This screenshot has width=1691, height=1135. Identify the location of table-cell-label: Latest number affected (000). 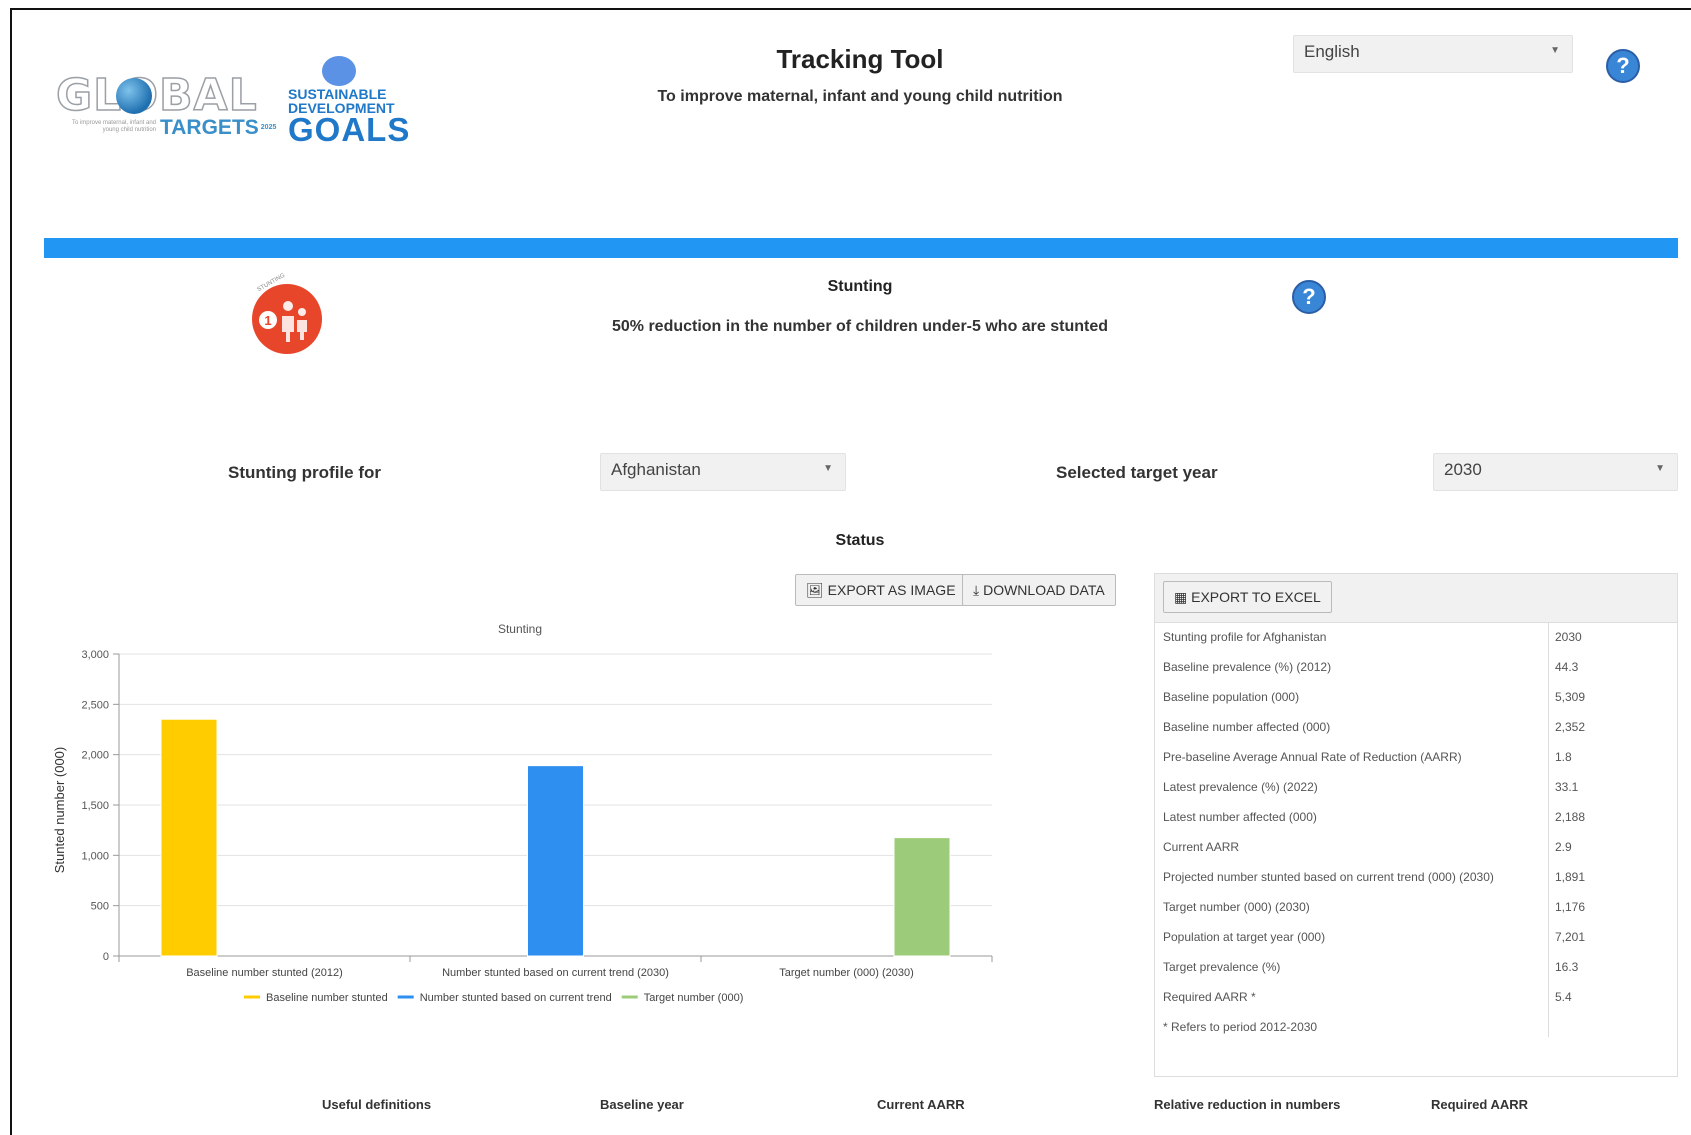
(1240, 817).